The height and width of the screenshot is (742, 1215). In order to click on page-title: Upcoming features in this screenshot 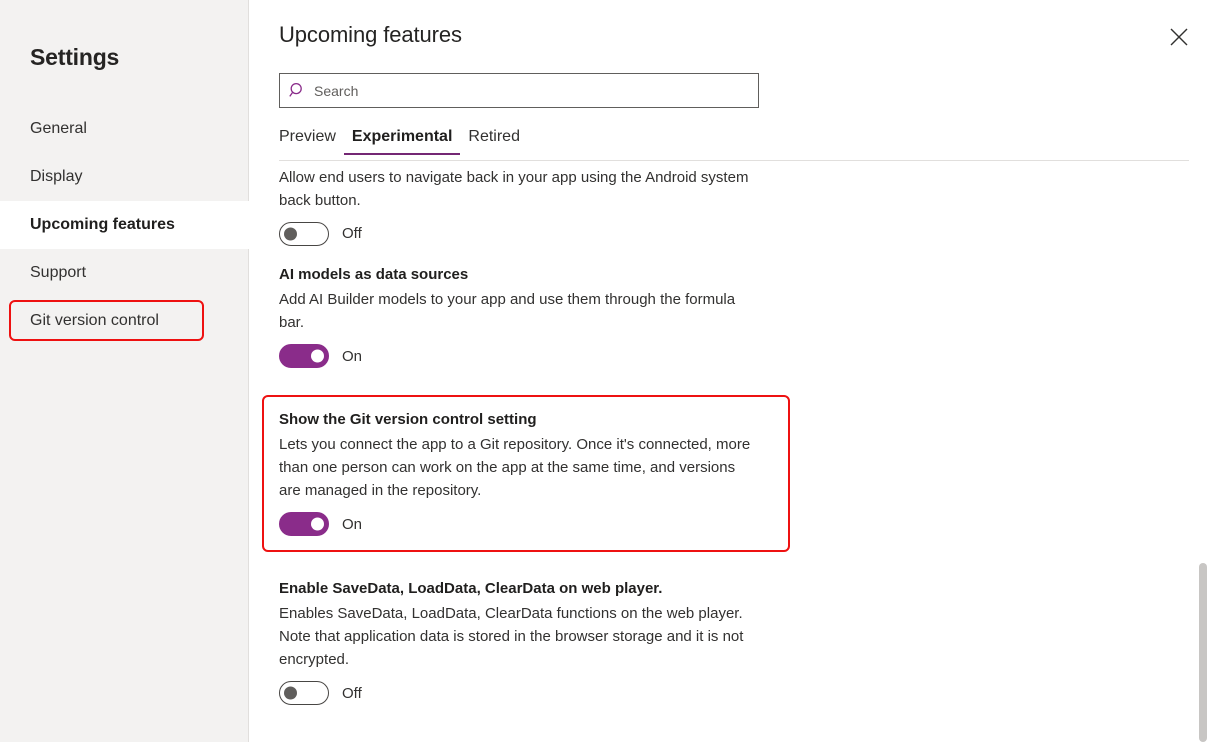, I will do `click(370, 34)`.